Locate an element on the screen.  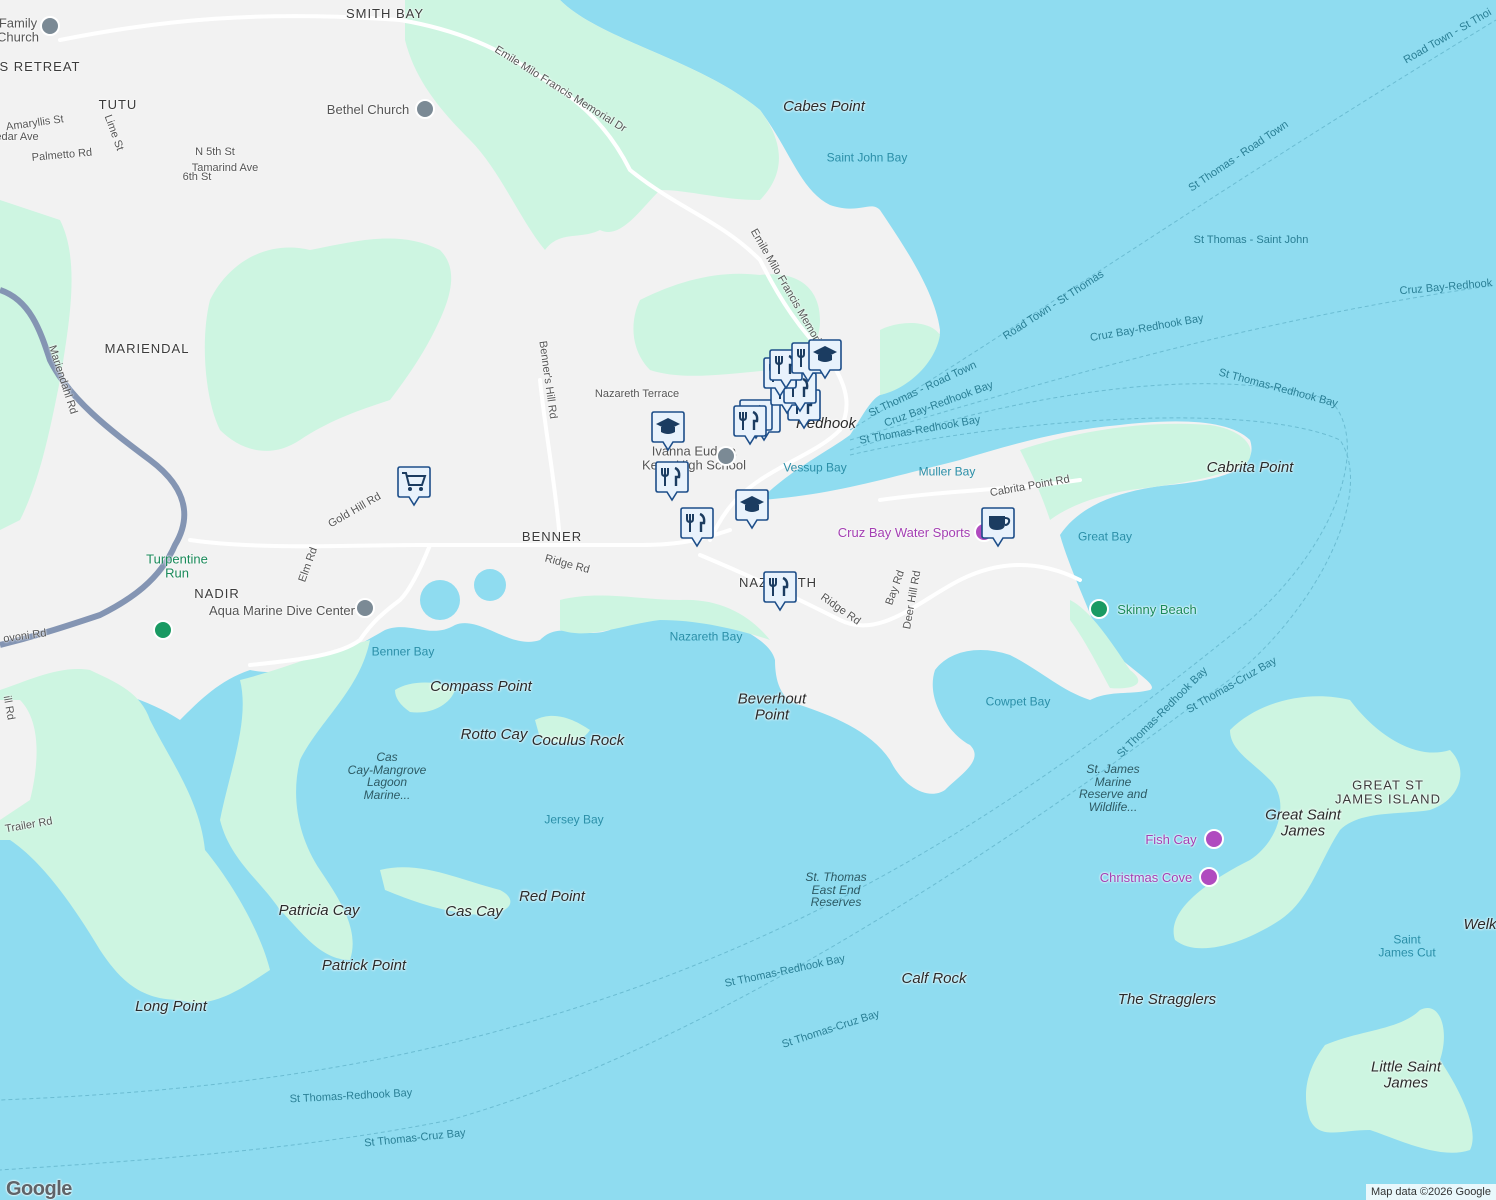
place-label: Cabes Point is located at coordinates (824, 107).